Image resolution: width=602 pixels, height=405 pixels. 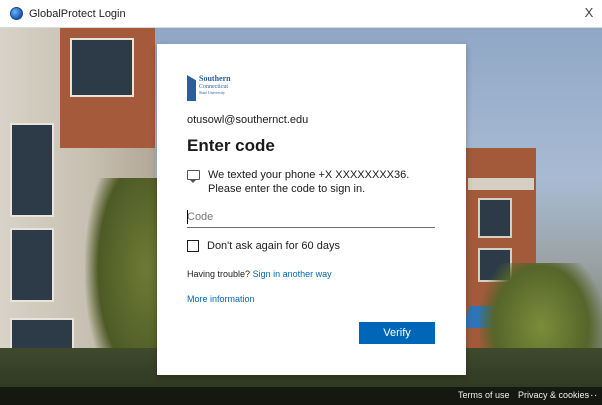 I want to click on sign-in-another-way-link: Sign in another way, so click(x=292, y=274).